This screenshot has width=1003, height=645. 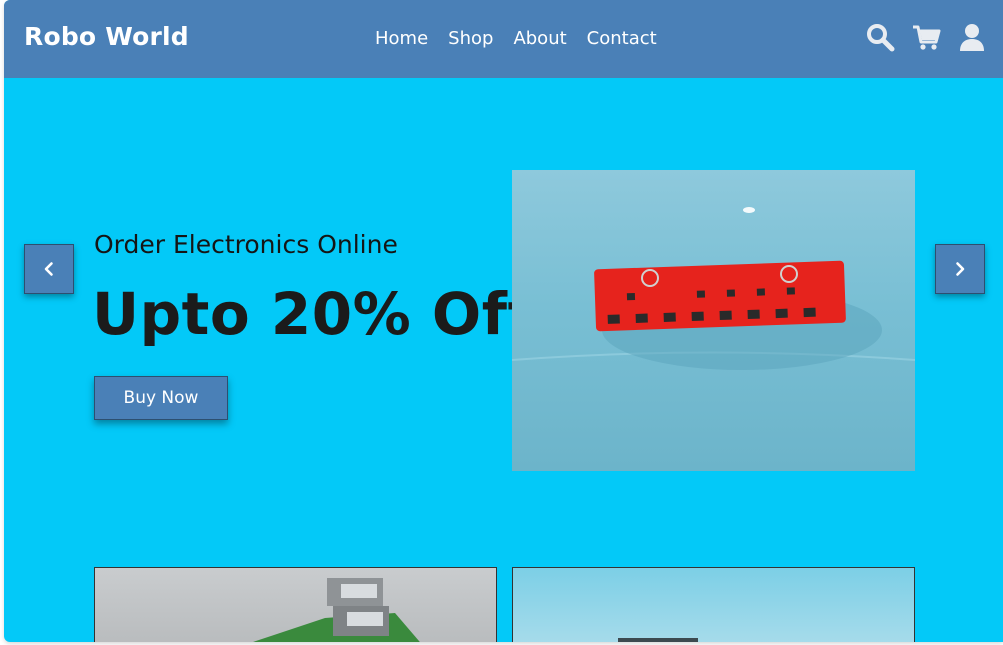 I want to click on chevron-right-icon, so click(x=960, y=269).